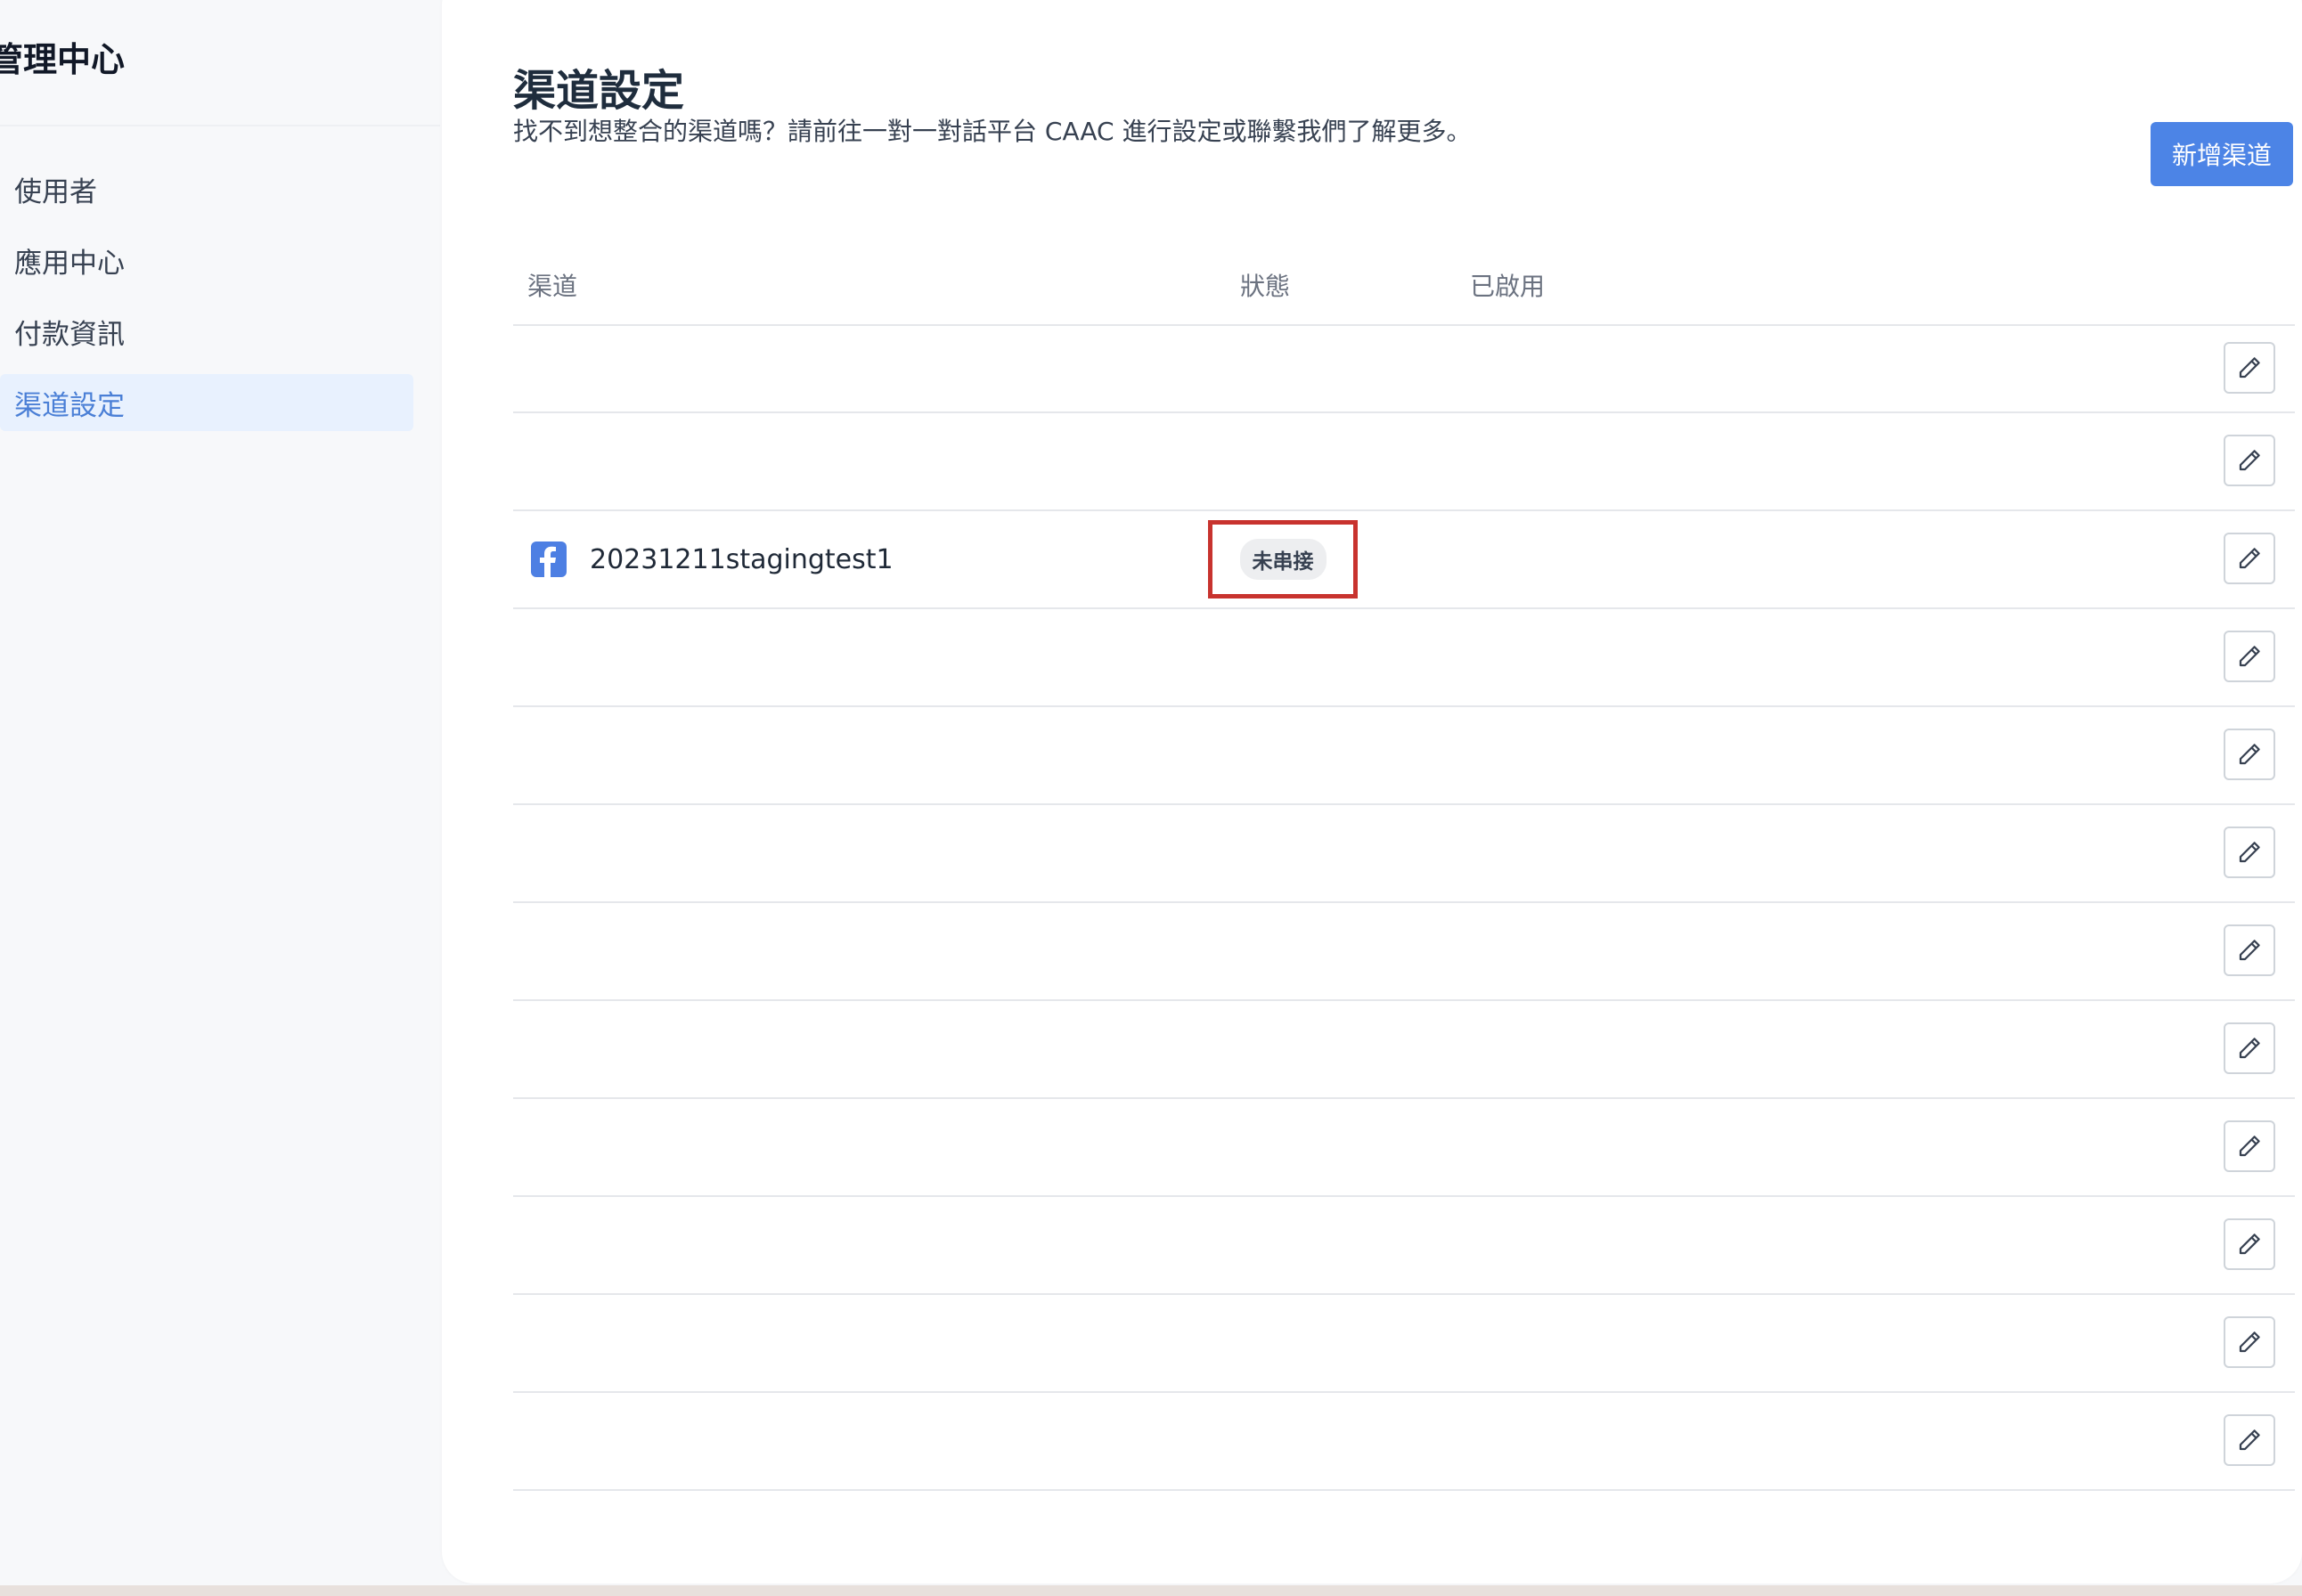  What do you see at coordinates (206, 260) in the screenshot?
I see `sidebar-item-app-center: 應用中心` at bounding box center [206, 260].